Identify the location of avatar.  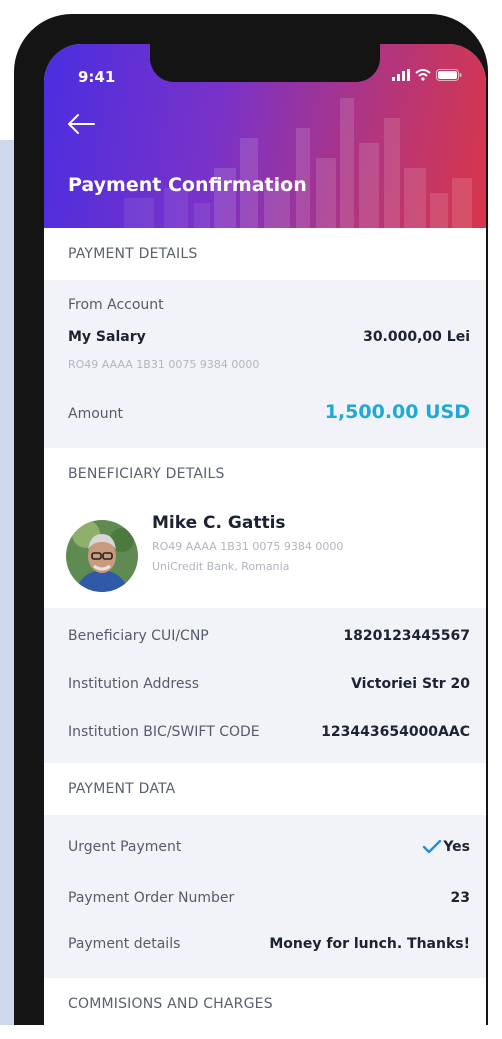
(102, 556).